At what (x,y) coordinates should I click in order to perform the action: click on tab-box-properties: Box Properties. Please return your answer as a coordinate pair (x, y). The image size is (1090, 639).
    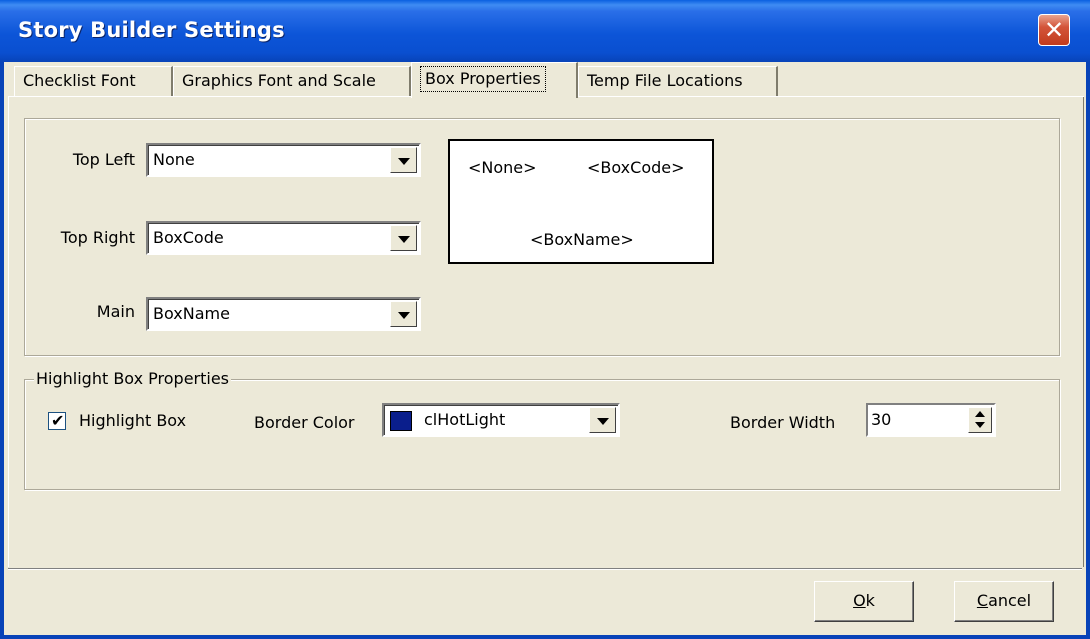
    Looking at the image, I should click on (494, 80).